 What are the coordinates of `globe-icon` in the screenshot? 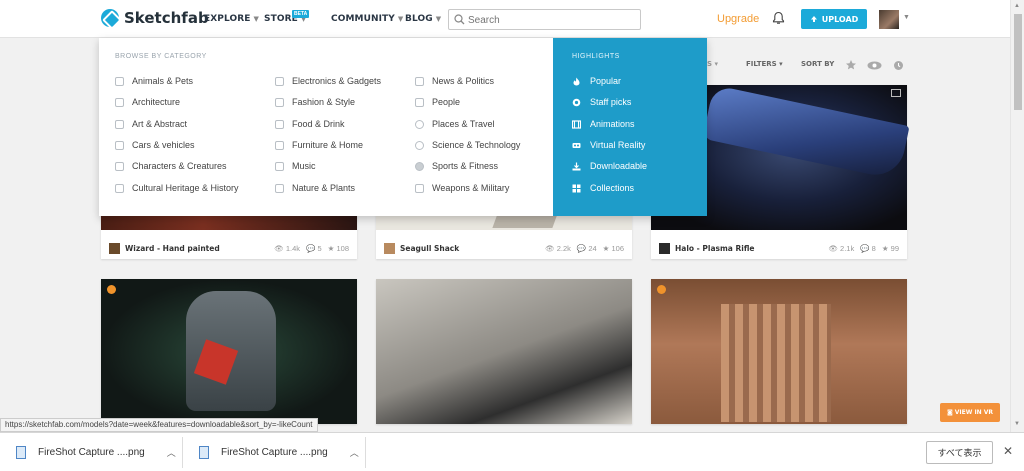 It's located at (419, 124).